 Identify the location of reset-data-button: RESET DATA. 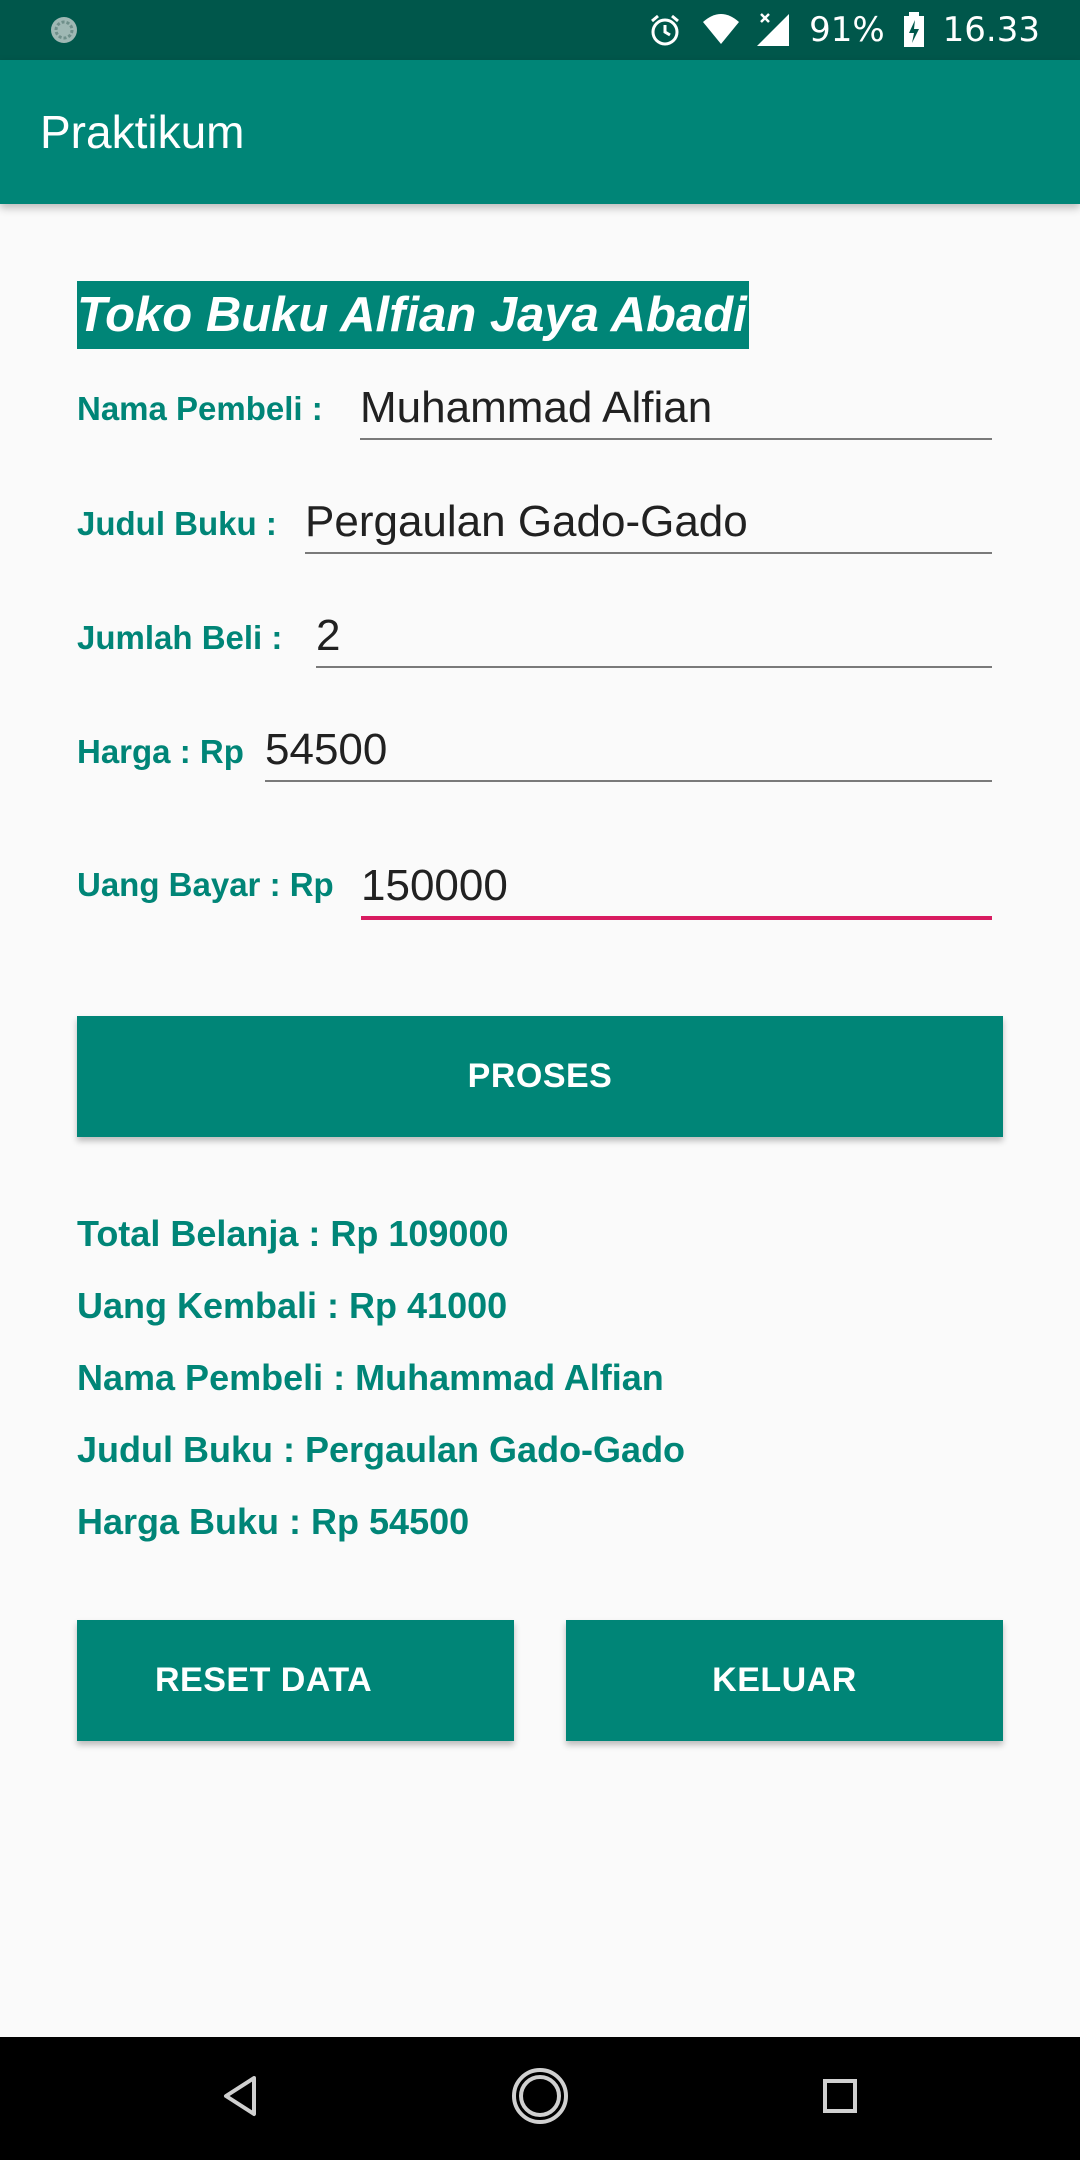
(295, 1680).